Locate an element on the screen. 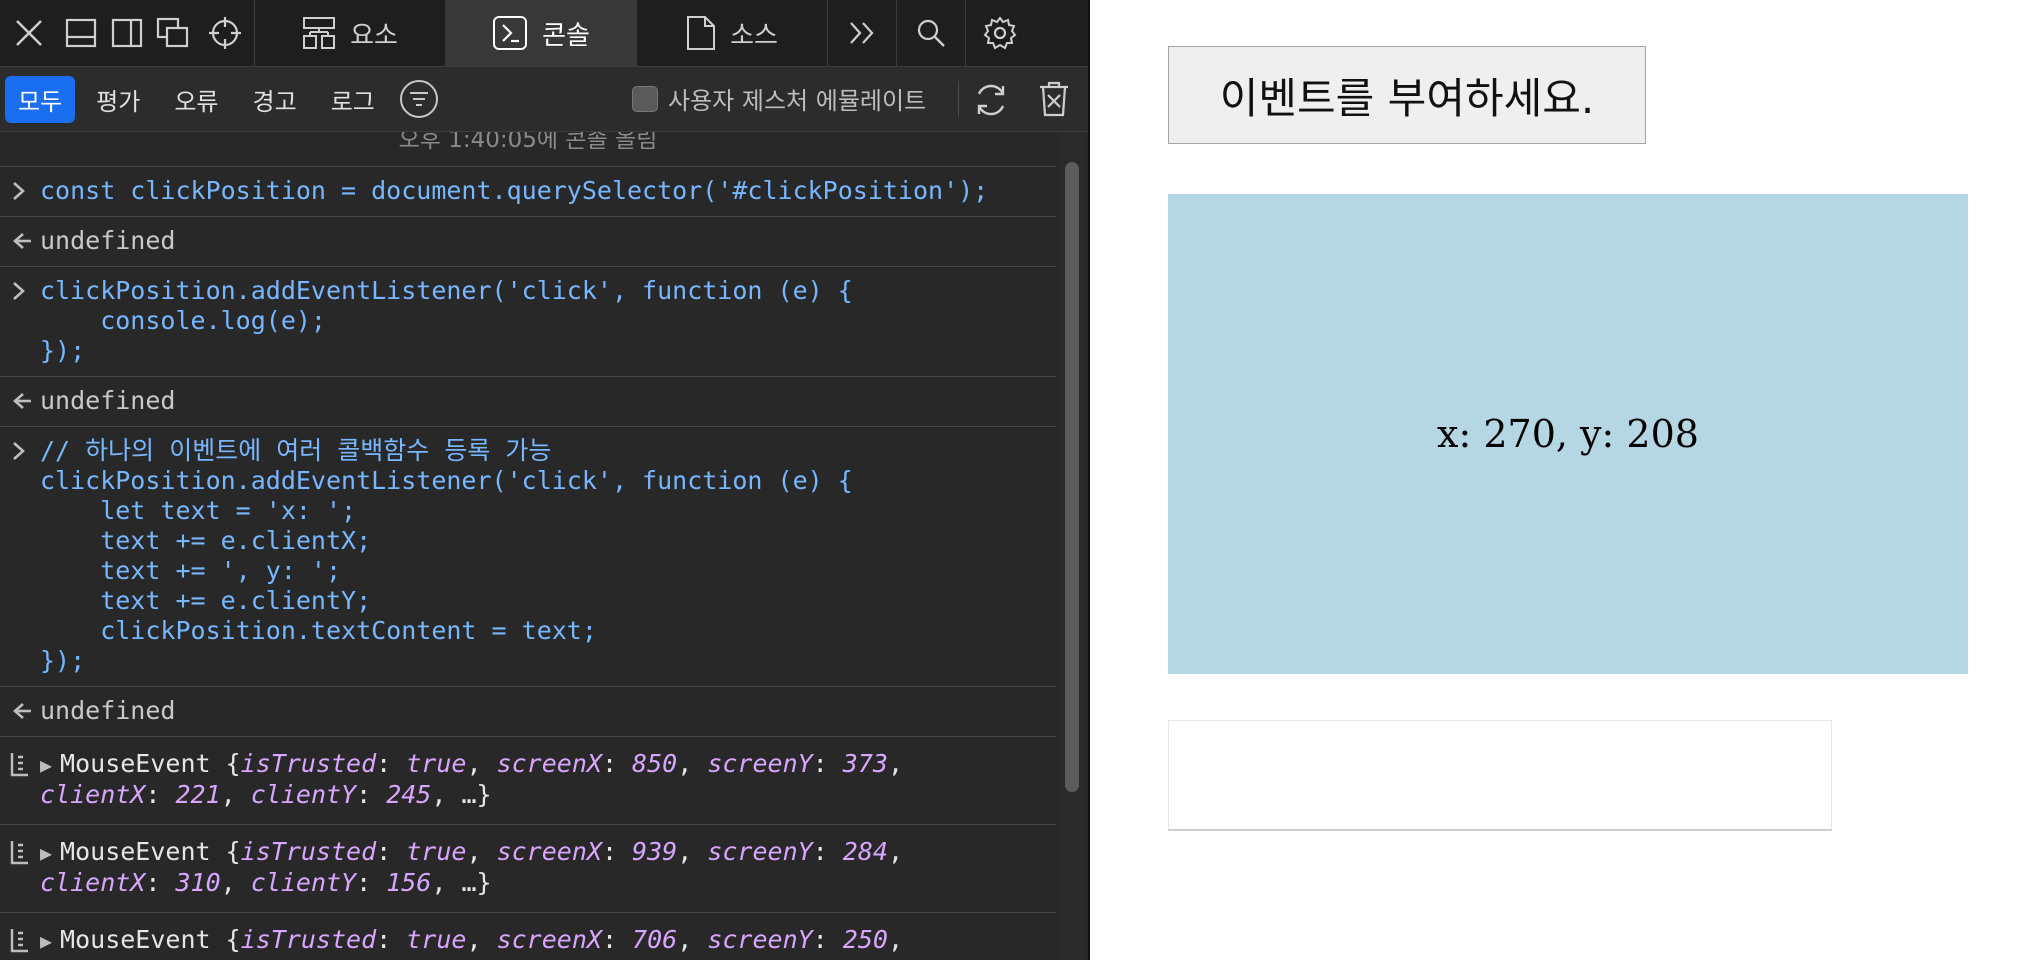 The height and width of the screenshot is (960, 2044). tab-console: 콘솔 is located at coordinates (541, 33).